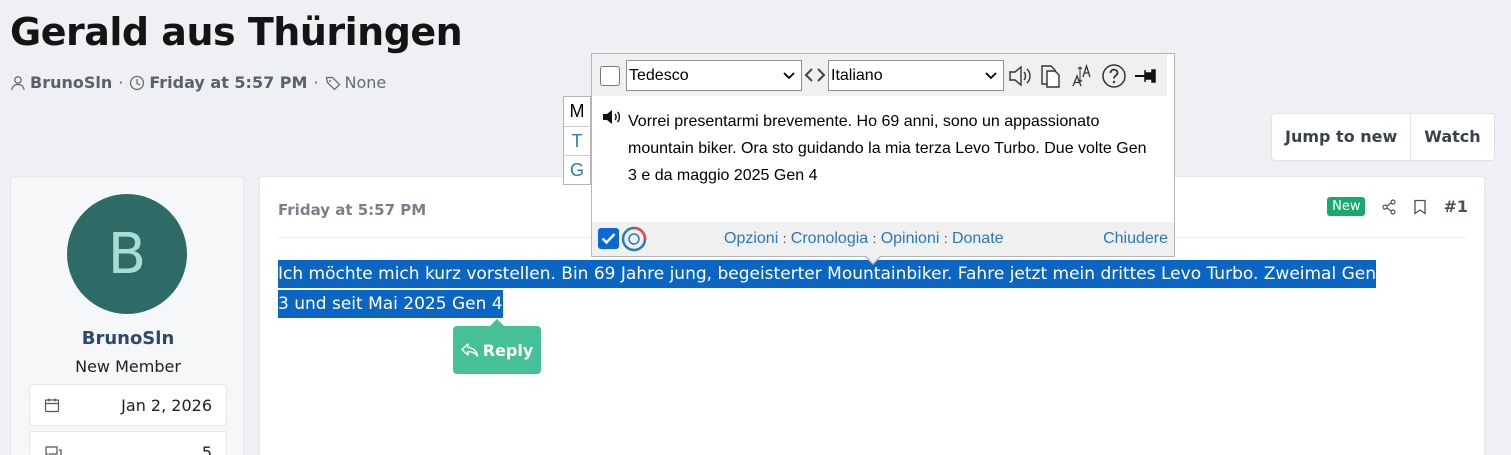 The width and height of the screenshot is (1511, 455). I want to click on bookmark-icon, so click(1420, 207).